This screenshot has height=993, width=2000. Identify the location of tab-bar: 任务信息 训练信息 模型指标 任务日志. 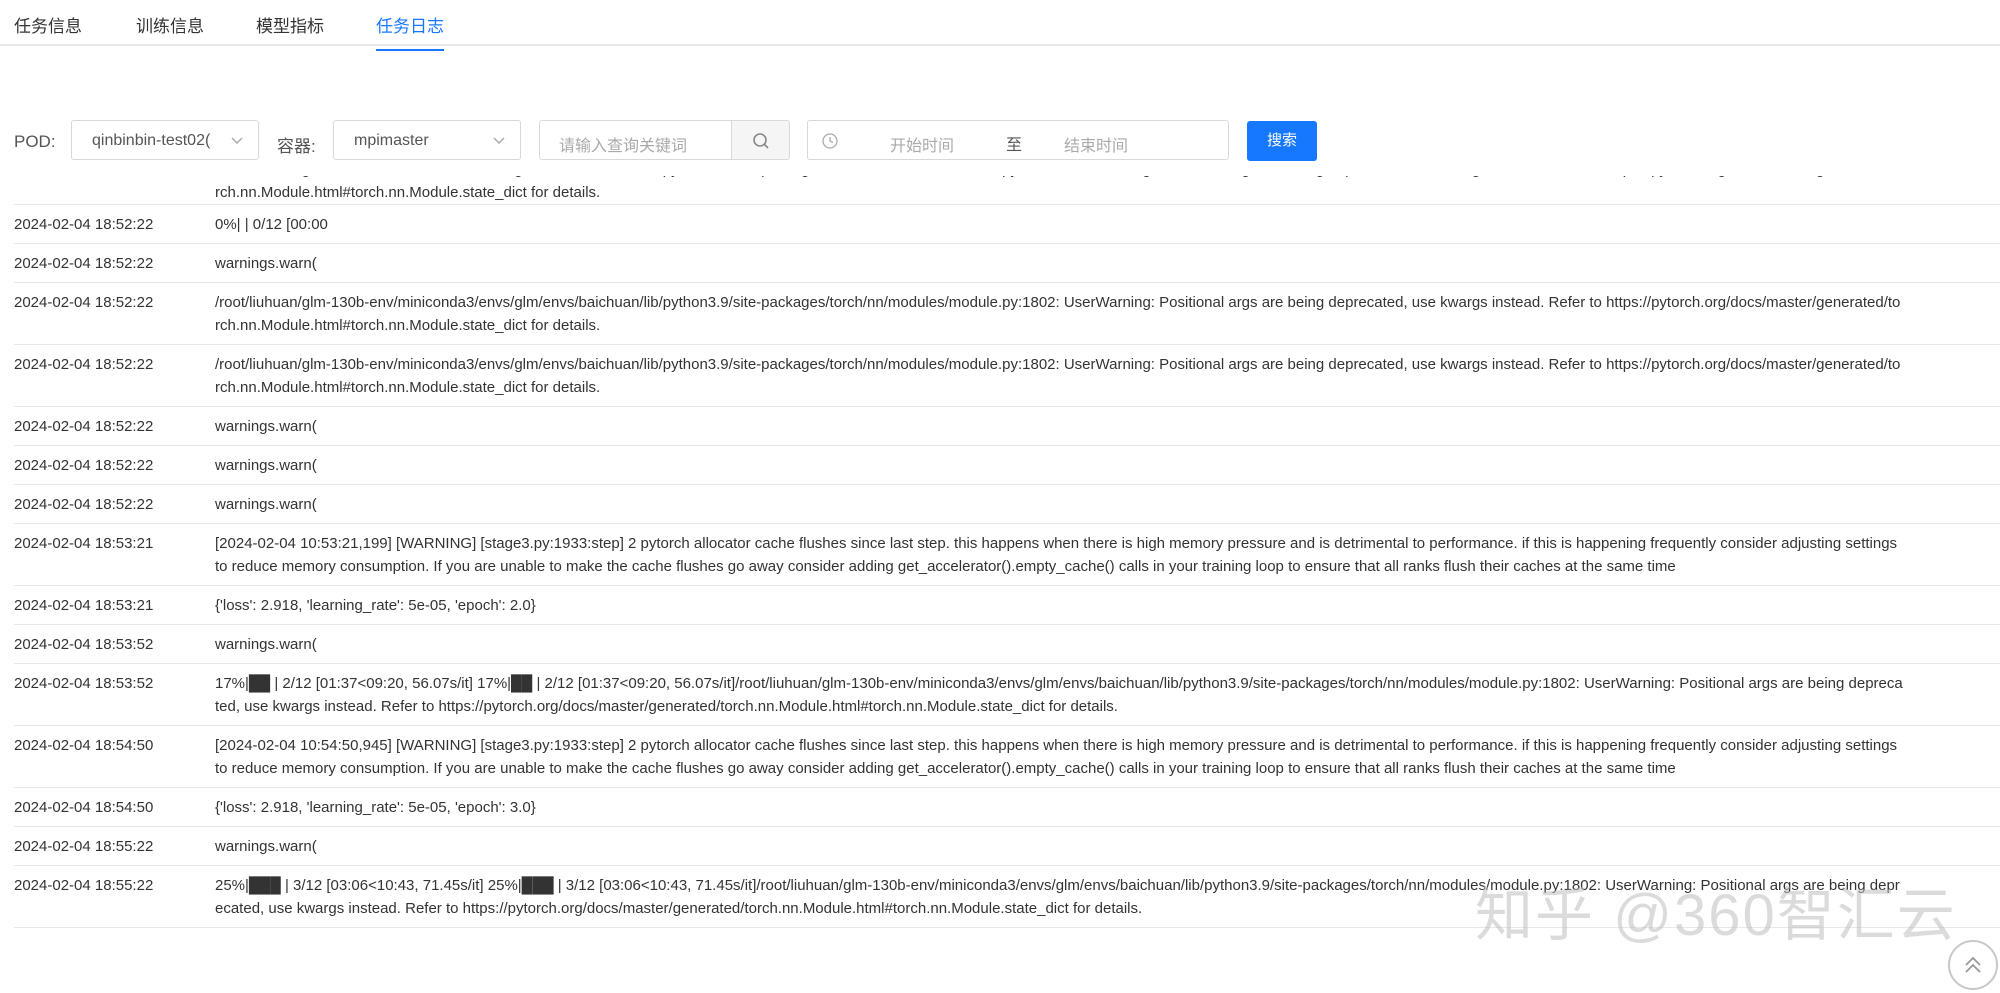
(1000, 25).